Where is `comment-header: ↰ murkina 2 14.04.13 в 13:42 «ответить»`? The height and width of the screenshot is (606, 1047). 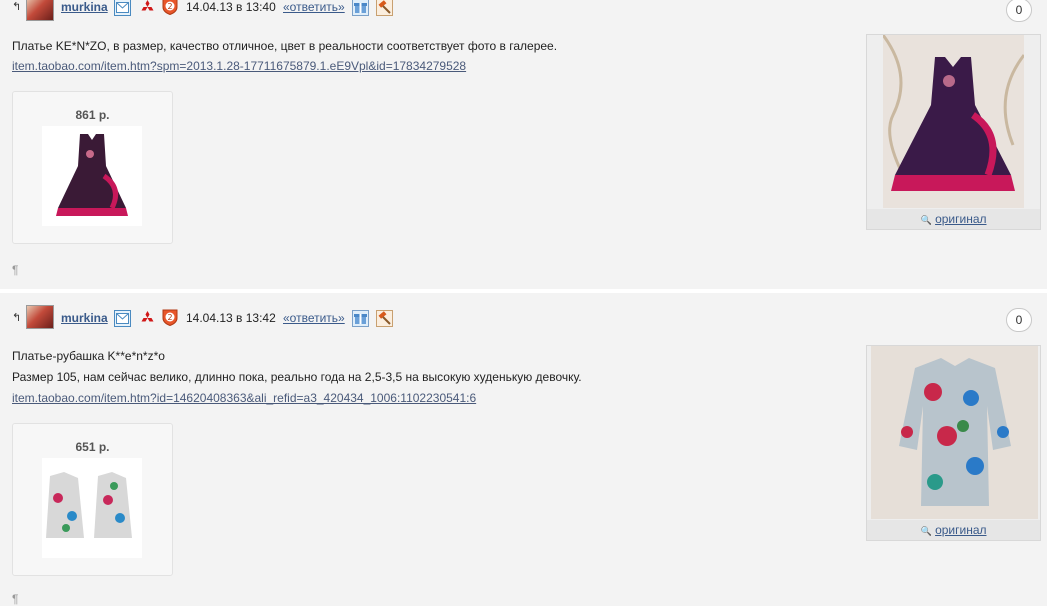 comment-header: ↰ murkina 2 14.04.13 в 13:42 «ответить» is located at coordinates (523, 321).